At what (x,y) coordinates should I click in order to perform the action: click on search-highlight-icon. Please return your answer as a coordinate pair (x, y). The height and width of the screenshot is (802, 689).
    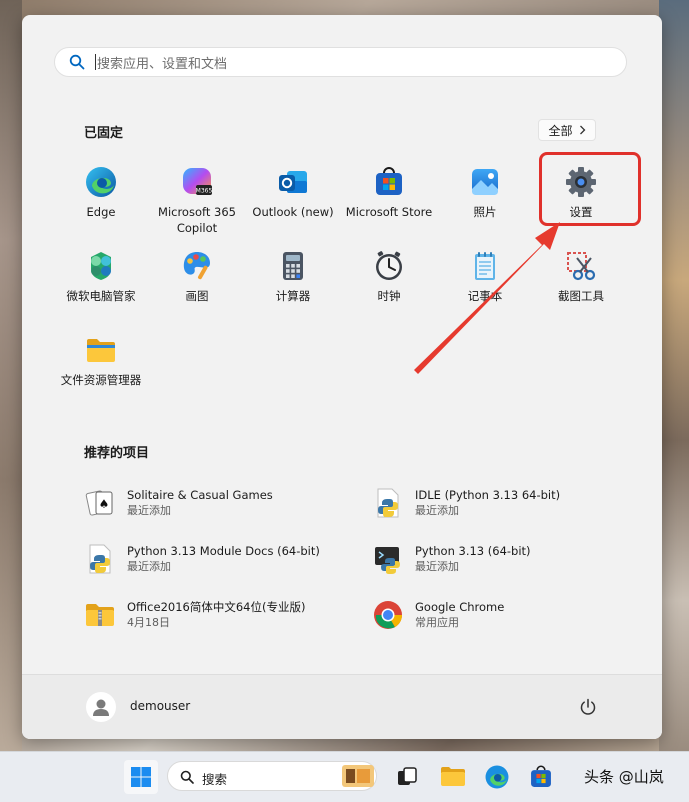
    Looking at the image, I should click on (358, 776).